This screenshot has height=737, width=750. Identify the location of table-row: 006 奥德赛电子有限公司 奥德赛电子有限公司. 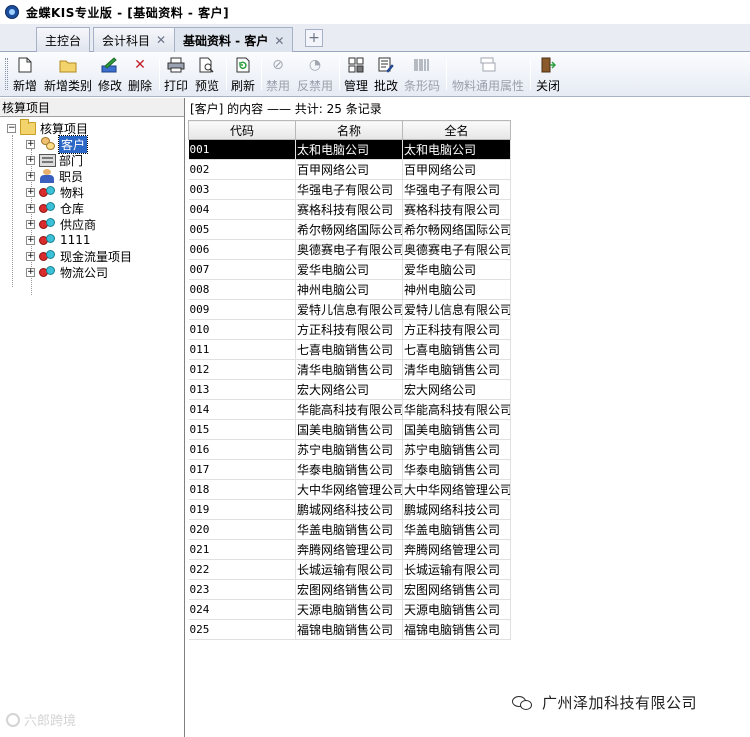
(349, 249).